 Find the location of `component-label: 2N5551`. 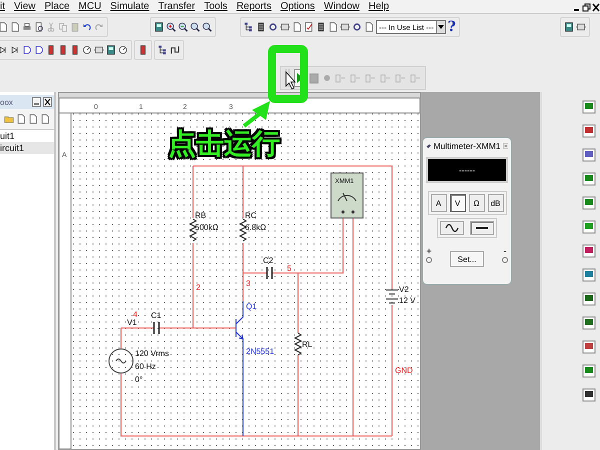

component-label: 2N5551 is located at coordinates (260, 351).